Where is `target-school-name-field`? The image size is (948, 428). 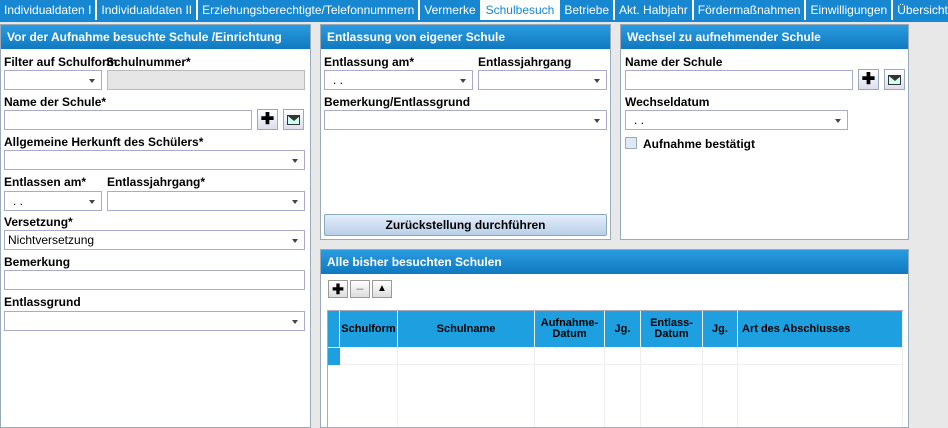
target-school-name-field is located at coordinates (739, 80).